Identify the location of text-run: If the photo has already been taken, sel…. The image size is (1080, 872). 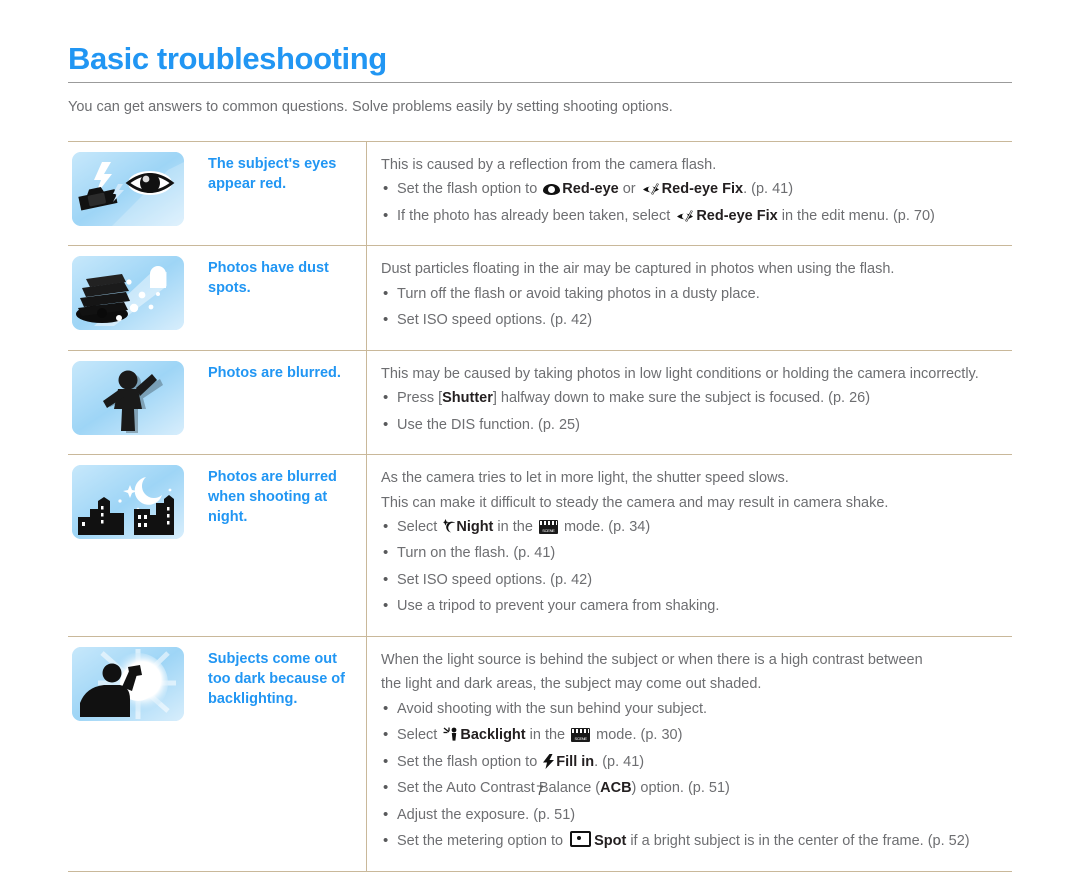
(536, 215).